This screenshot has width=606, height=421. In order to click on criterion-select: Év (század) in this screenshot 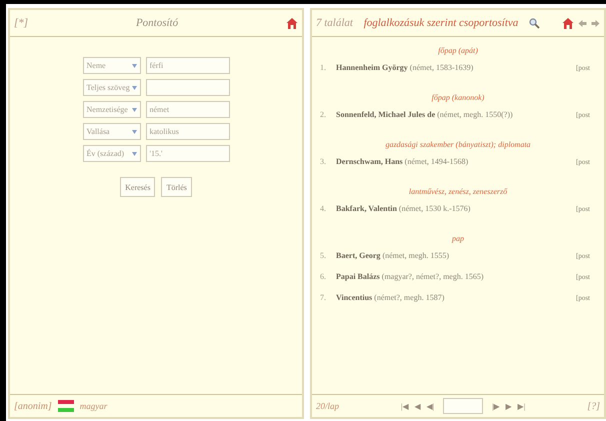, I will do `click(111, 153)`.